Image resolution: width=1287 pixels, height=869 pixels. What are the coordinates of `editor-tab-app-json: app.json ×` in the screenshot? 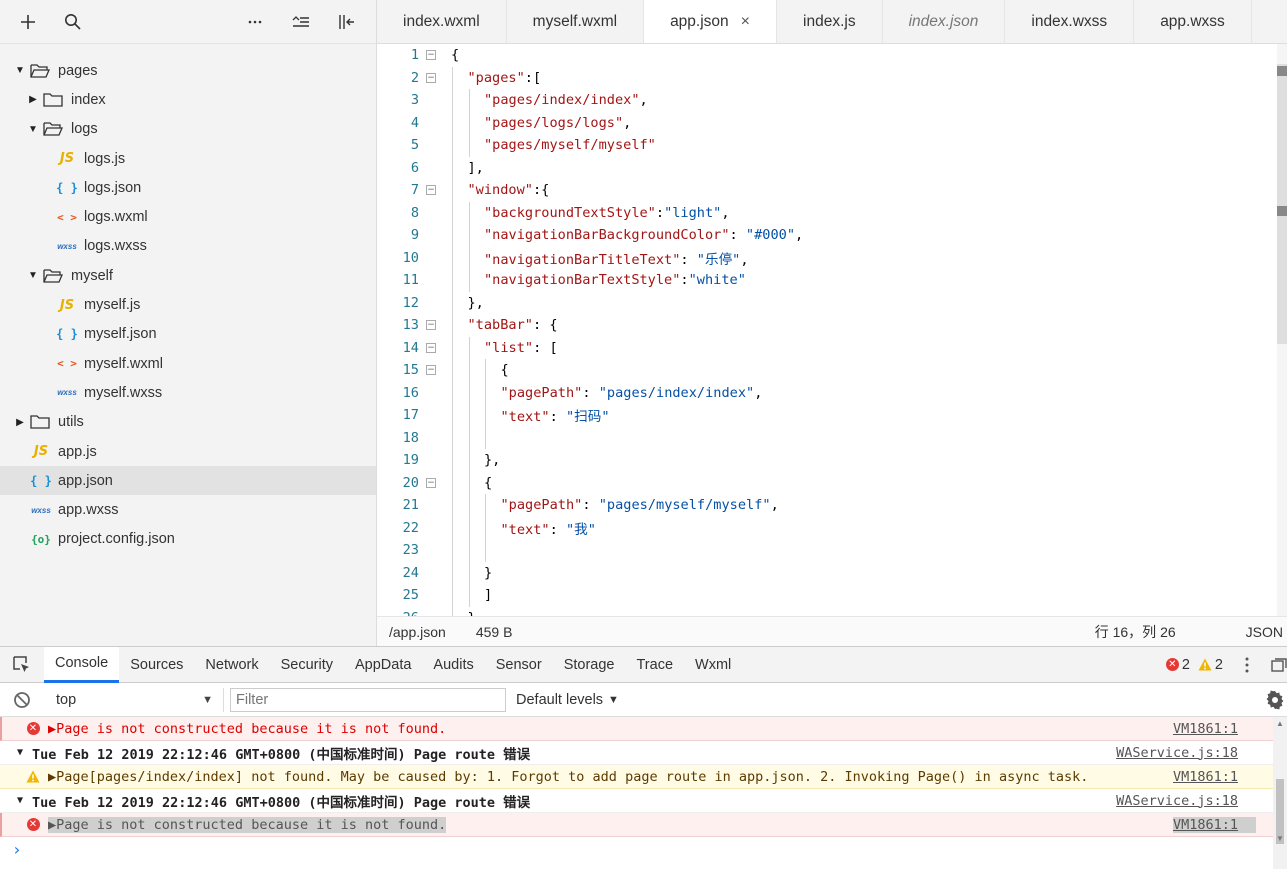 It's located at (711, 21).